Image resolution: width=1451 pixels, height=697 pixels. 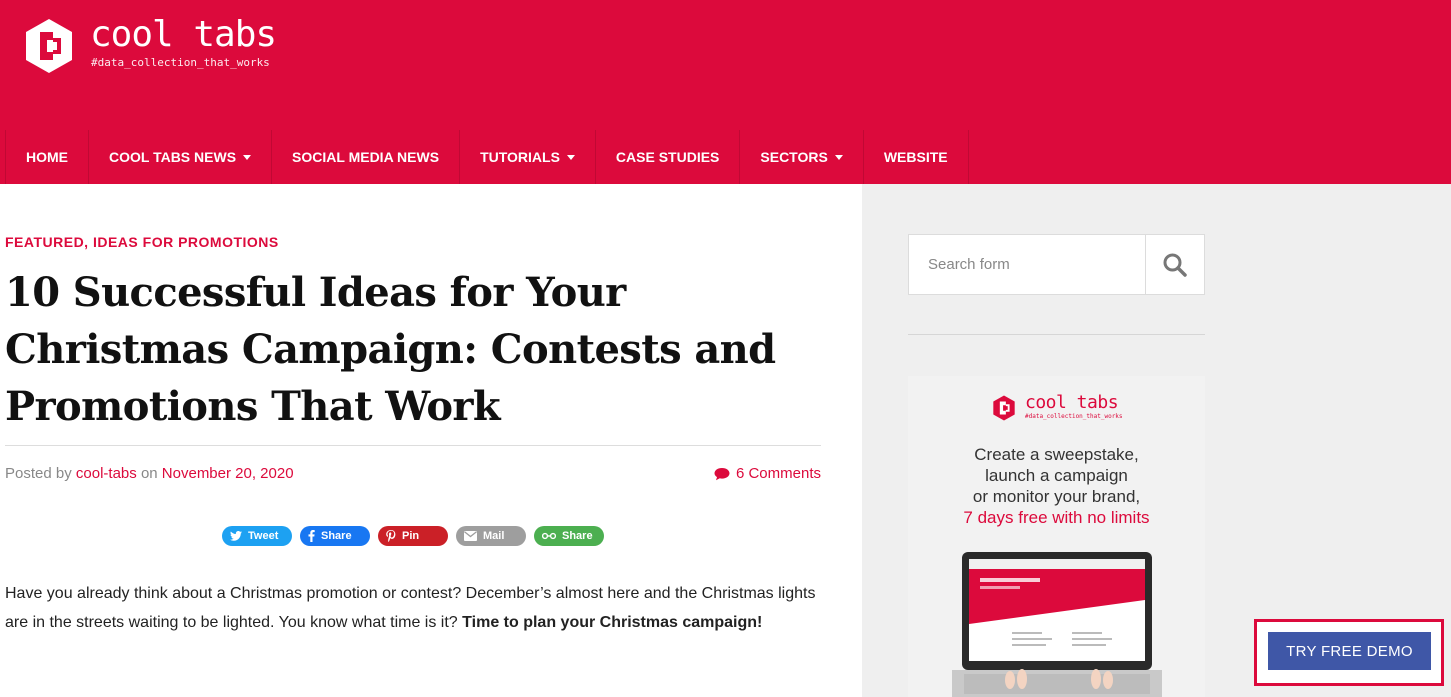 I want to click on try-free-demo-button: TRY FREE DEMO, so click(x=1349, y=651).